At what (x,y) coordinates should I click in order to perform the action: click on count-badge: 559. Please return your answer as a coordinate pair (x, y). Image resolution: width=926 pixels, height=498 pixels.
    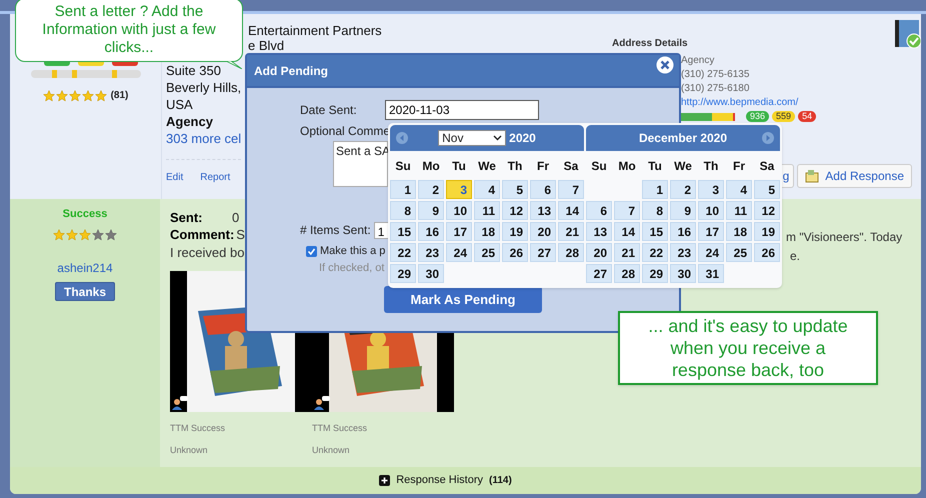
    Looking at the image, I should click on (784, 116).